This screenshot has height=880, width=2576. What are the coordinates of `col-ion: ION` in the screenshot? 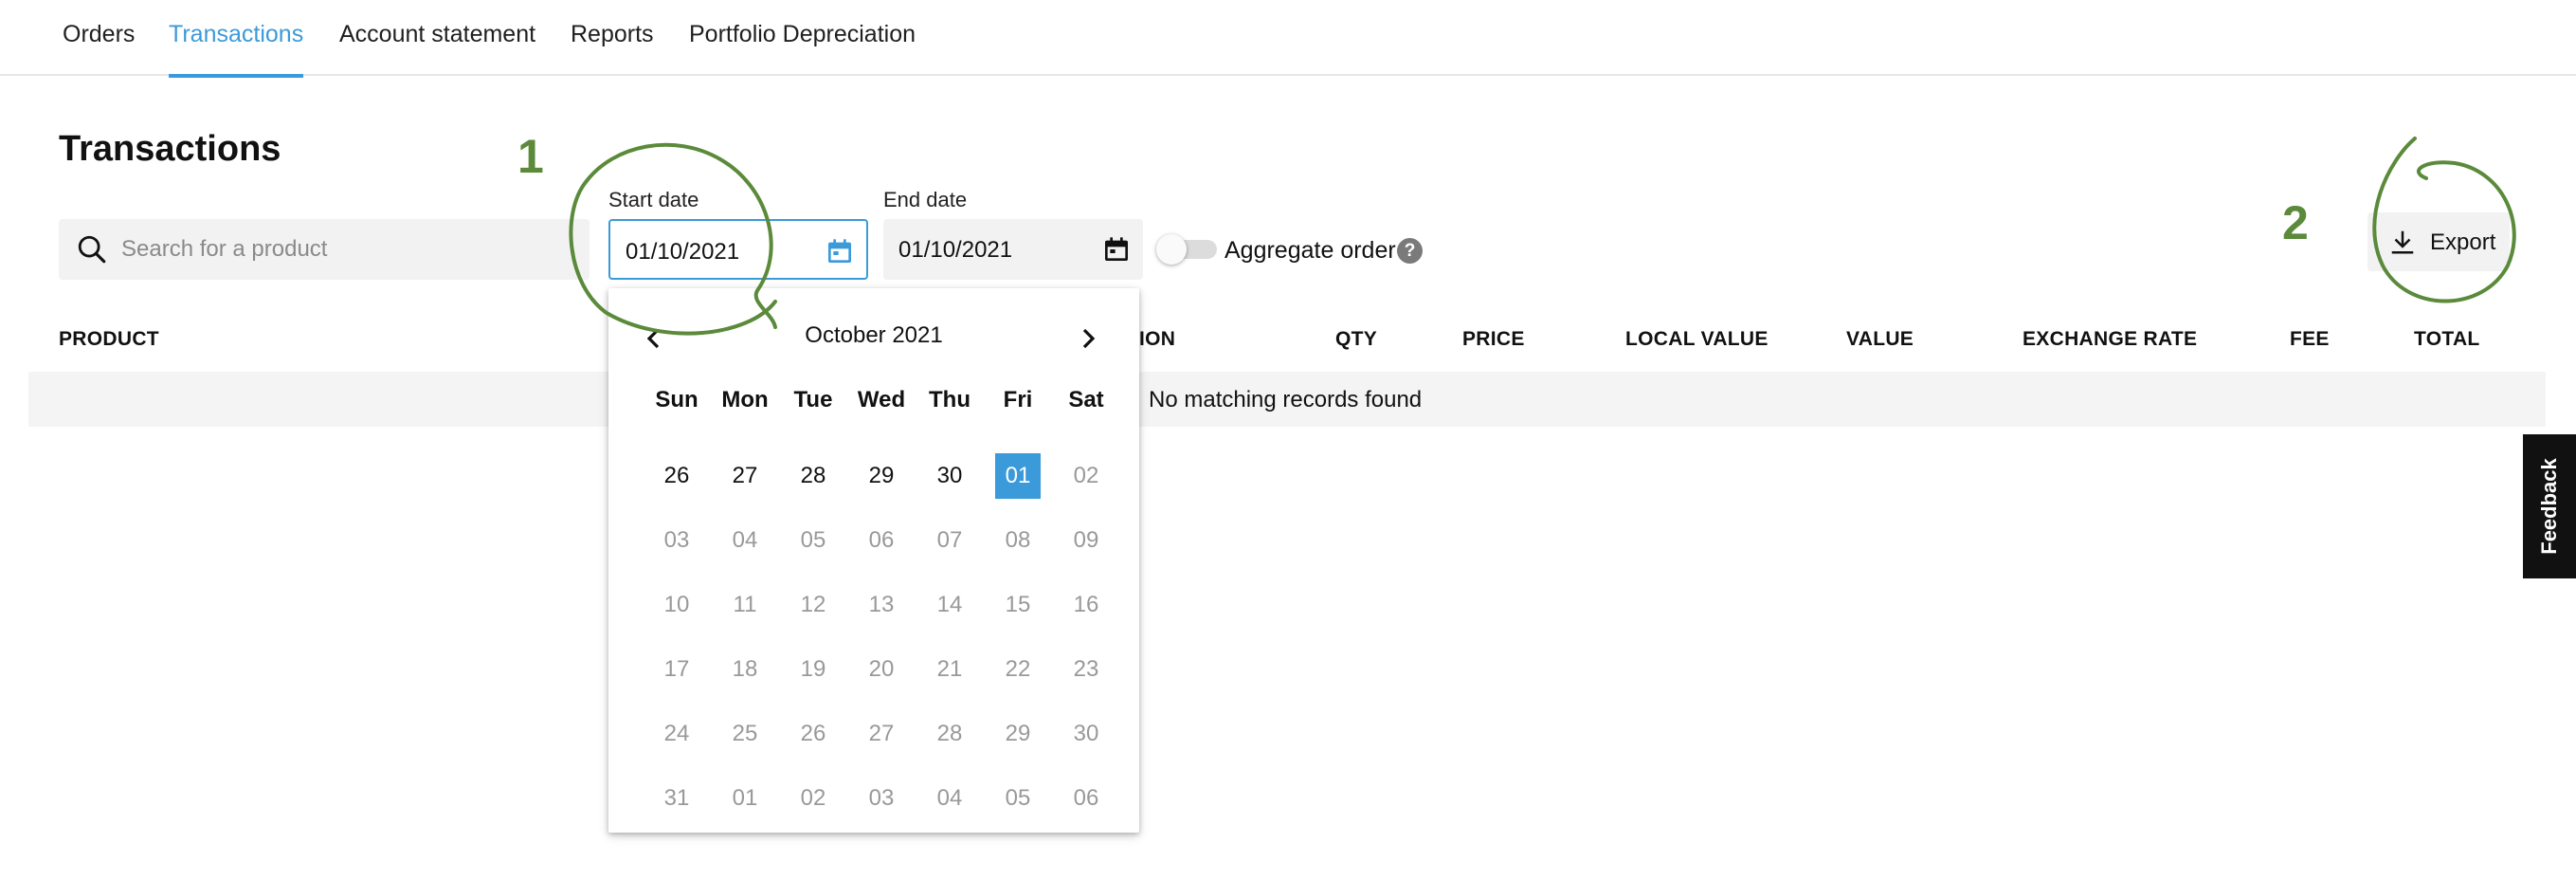 It's located at (1157, 339).